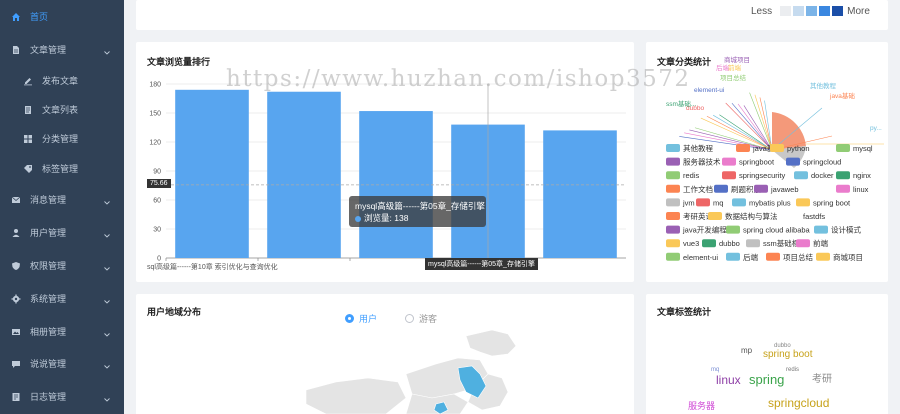 The image size is (900, 414). I want to click on tag-word: linux, so click(728, 380).